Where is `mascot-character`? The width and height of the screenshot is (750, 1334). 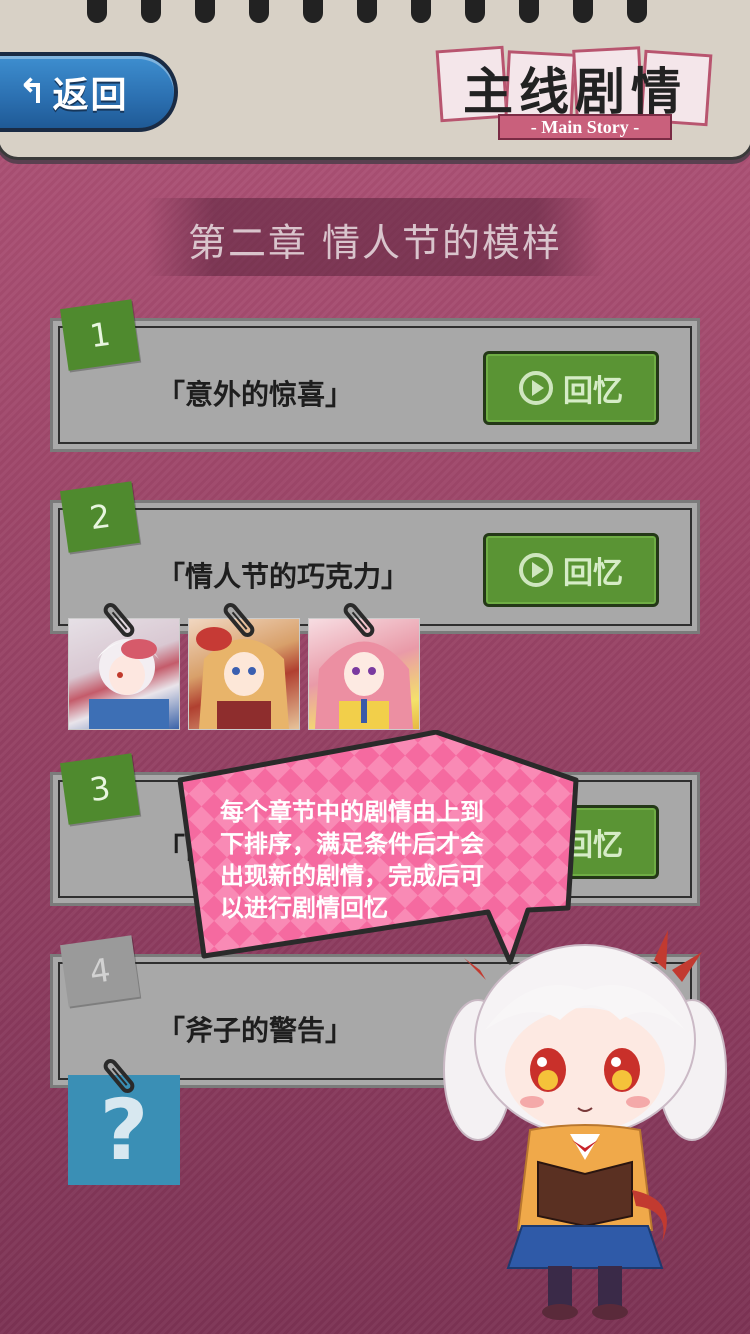 mascot-character is located at coordinates (585, 1125).